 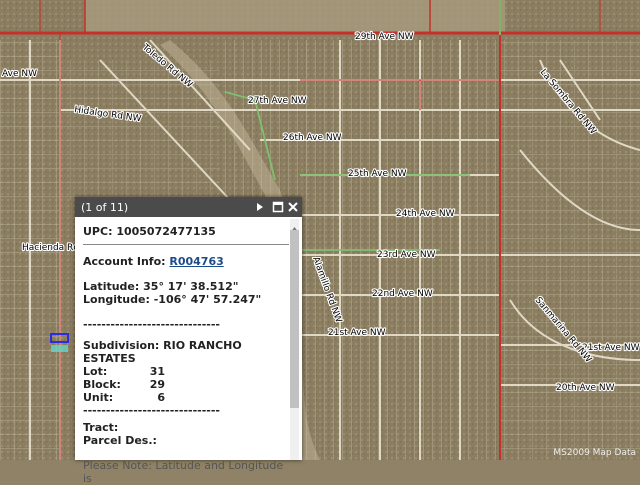 What do you see at coordinates (594, 453) in the screenshot?
I see `map-watermark: MS2009 Map Data` at bounding box center [594, 453].